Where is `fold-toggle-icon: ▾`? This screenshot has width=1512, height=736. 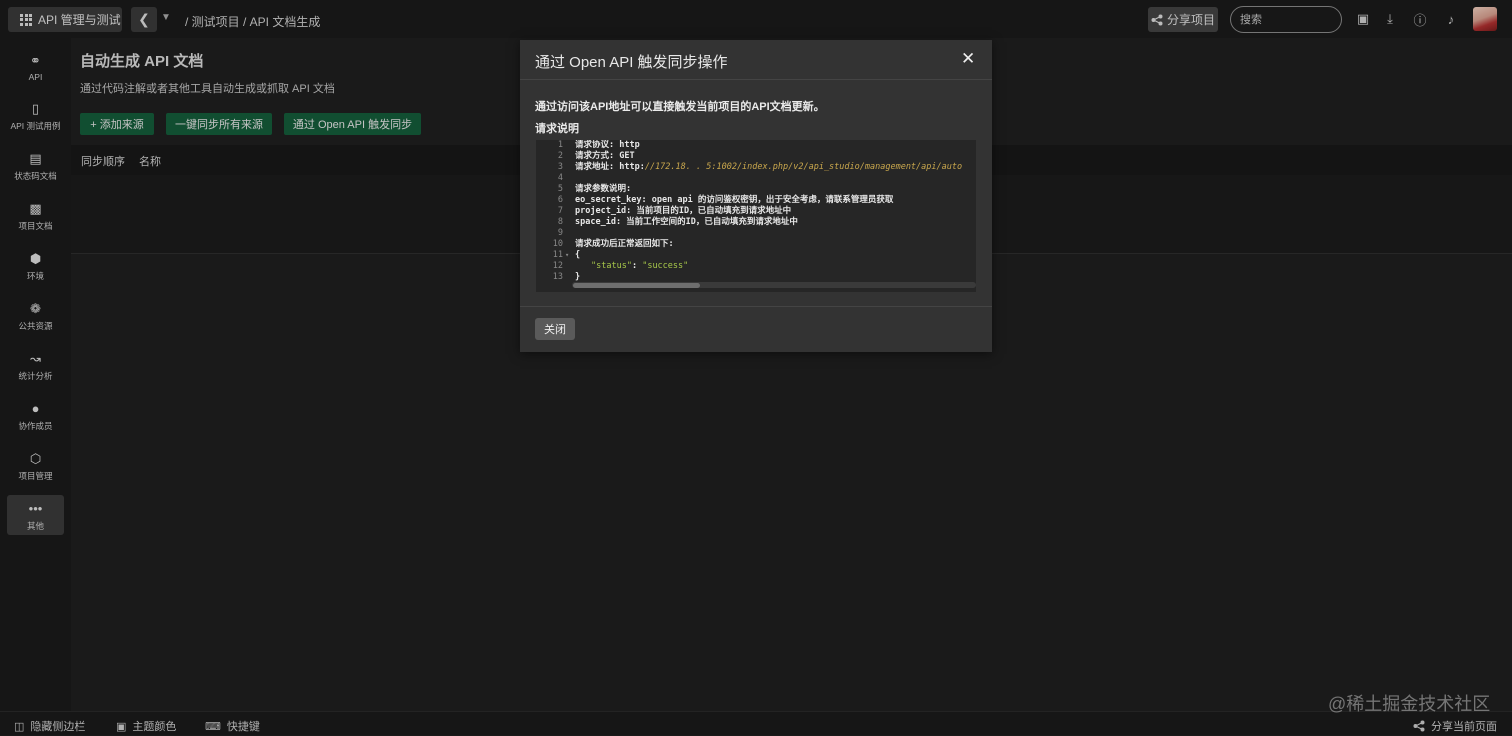 fold-toggle-icon: ▾ is located at coordinates (567, 255).